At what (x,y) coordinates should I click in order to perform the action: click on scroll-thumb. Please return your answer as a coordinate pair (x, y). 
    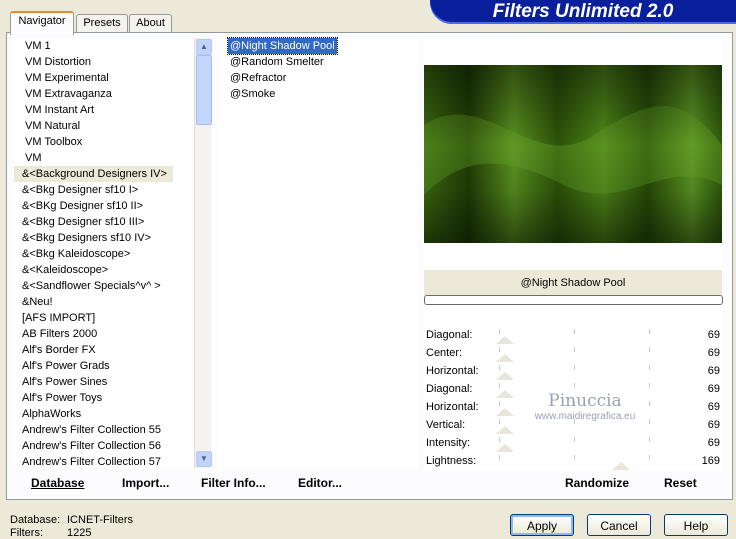
    Looking at the image, I should click on (204, 90).